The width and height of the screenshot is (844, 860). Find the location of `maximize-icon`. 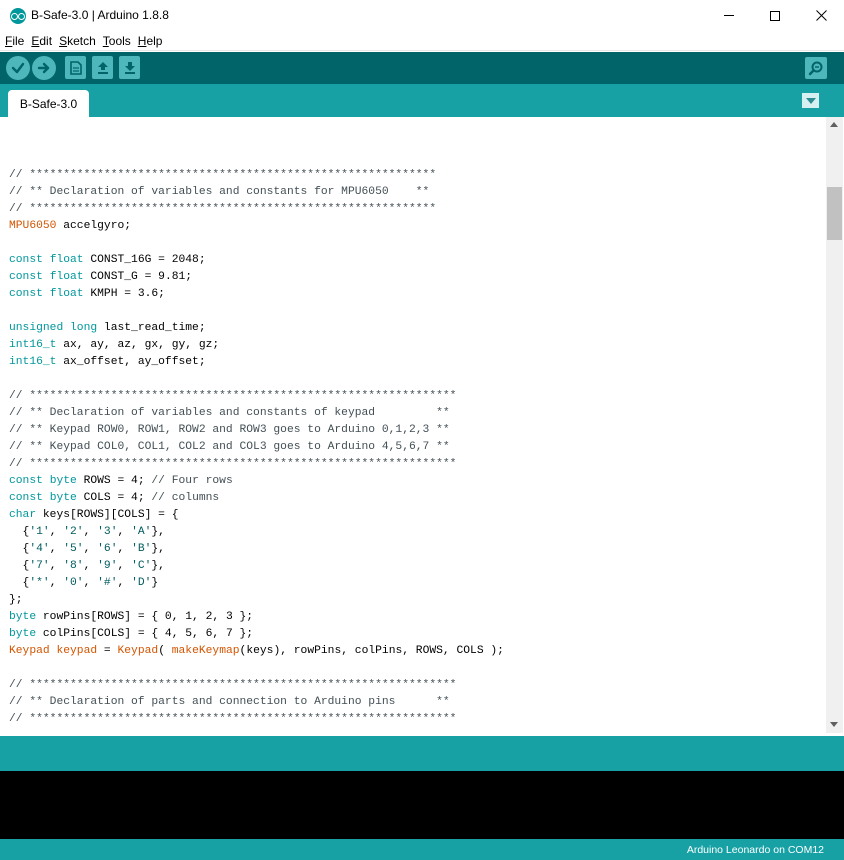

maximize-icon is located at coordinates (775, 15).